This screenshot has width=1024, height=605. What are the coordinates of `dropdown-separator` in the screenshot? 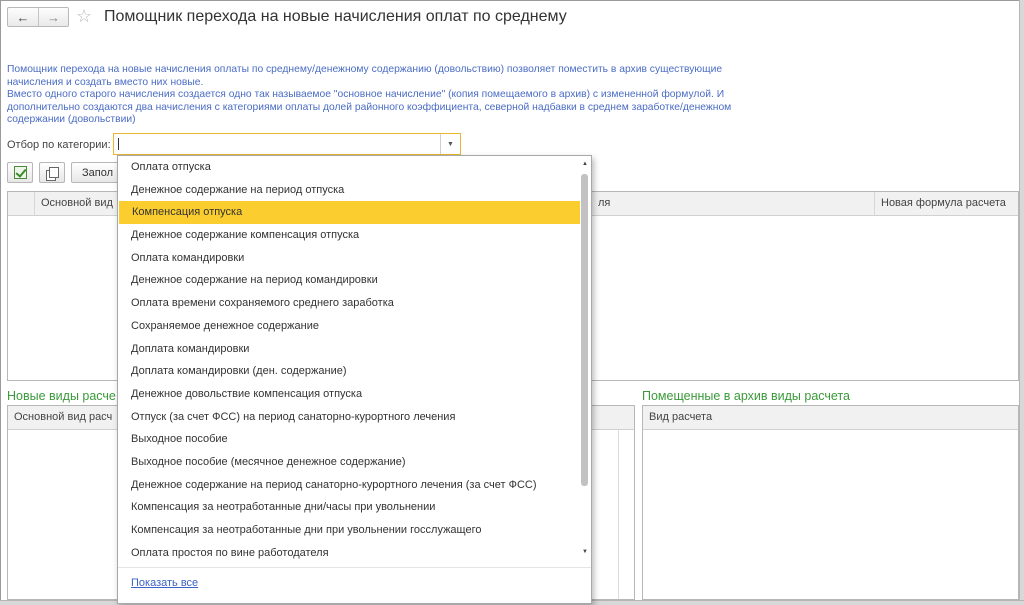 It's located at (354, 567).